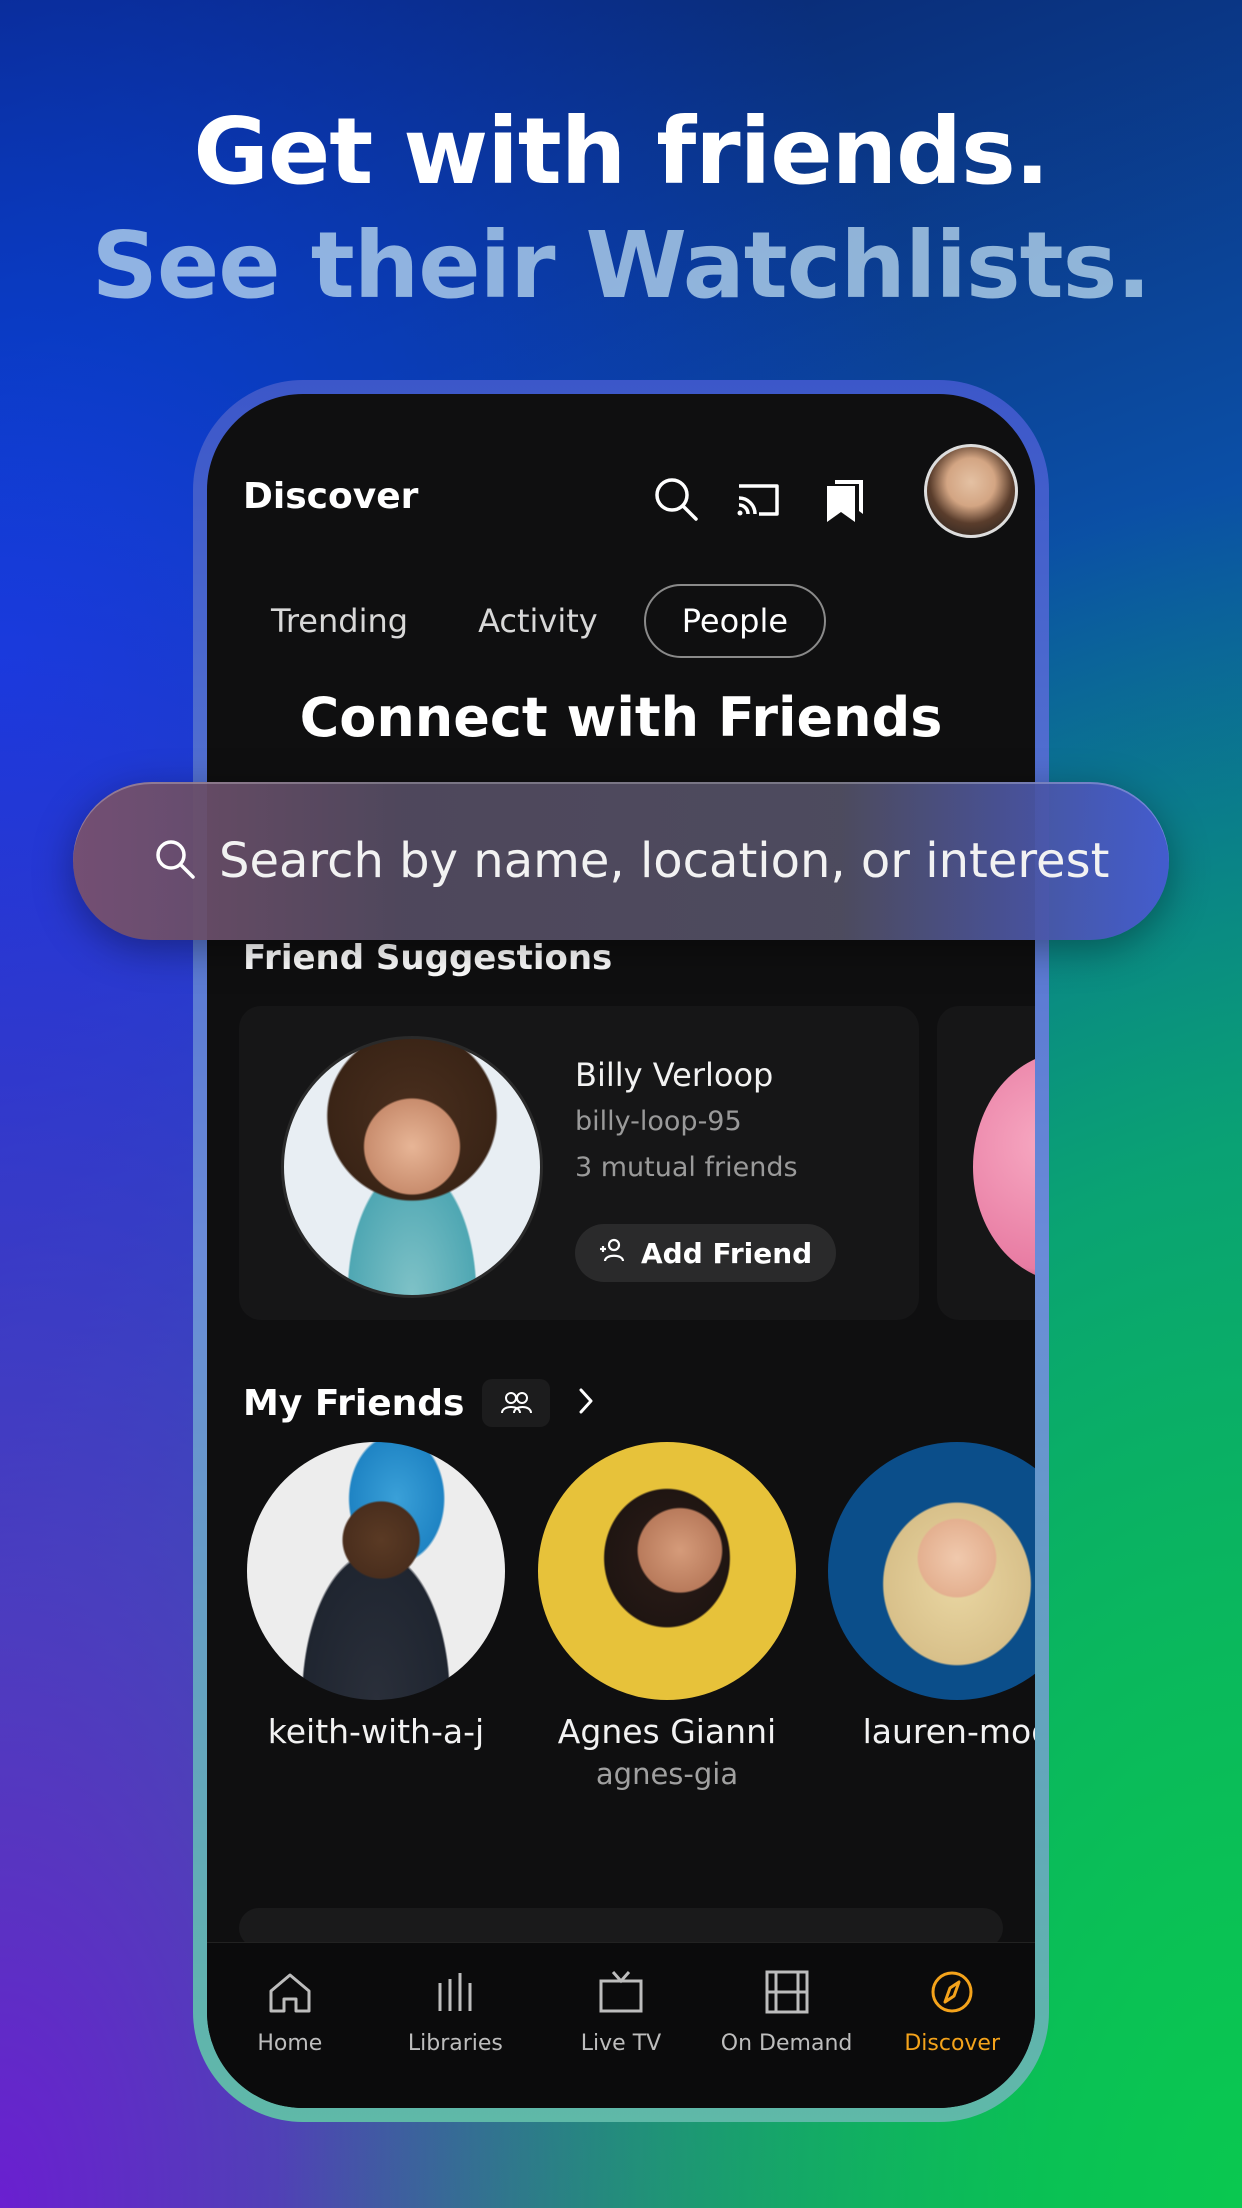  Describe the element at coordinates (428, 958) in the screenshot. I see `friend-suggestions-title: Friend Suggestions` at that location.